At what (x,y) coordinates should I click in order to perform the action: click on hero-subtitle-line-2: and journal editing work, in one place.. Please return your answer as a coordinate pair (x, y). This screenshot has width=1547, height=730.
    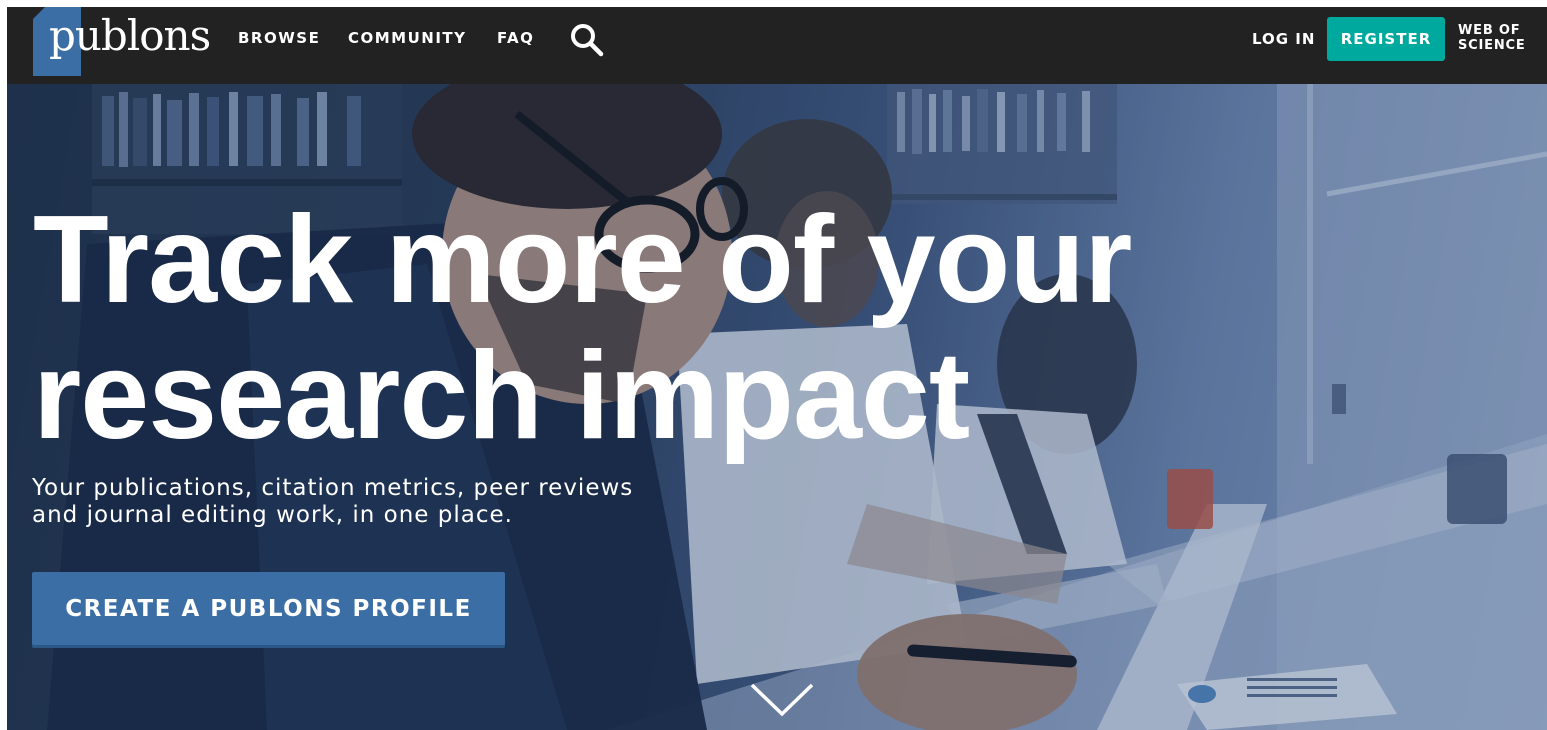
    Looking at the image, I should click on (272, 515).